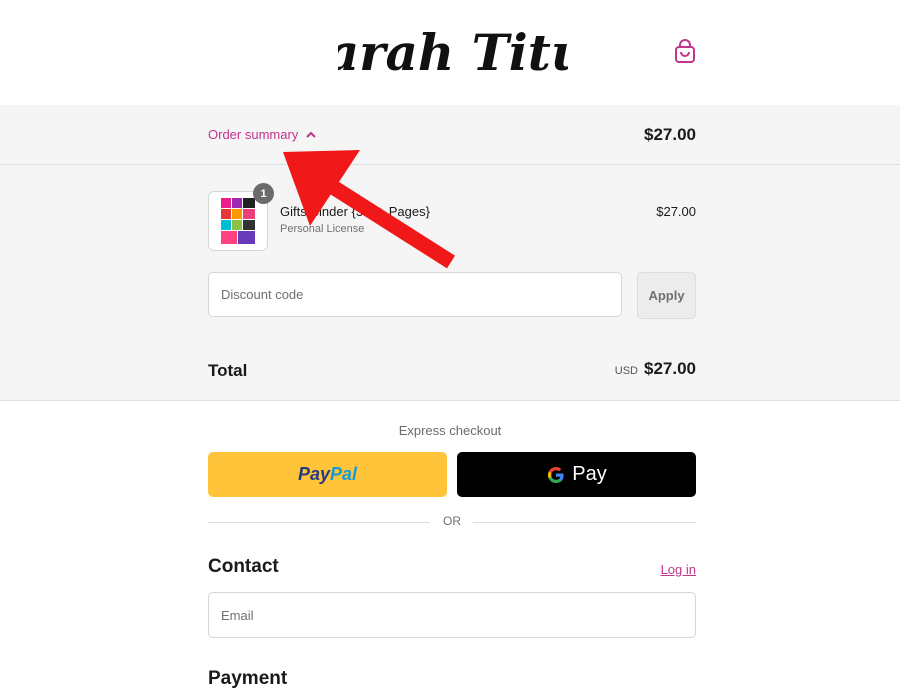 The height and width of the screenshot is (692, 900). What do you see at coordinates (556, 474) in the screenshot?
I see `google-g-icon` at bounding box center [556, 474].